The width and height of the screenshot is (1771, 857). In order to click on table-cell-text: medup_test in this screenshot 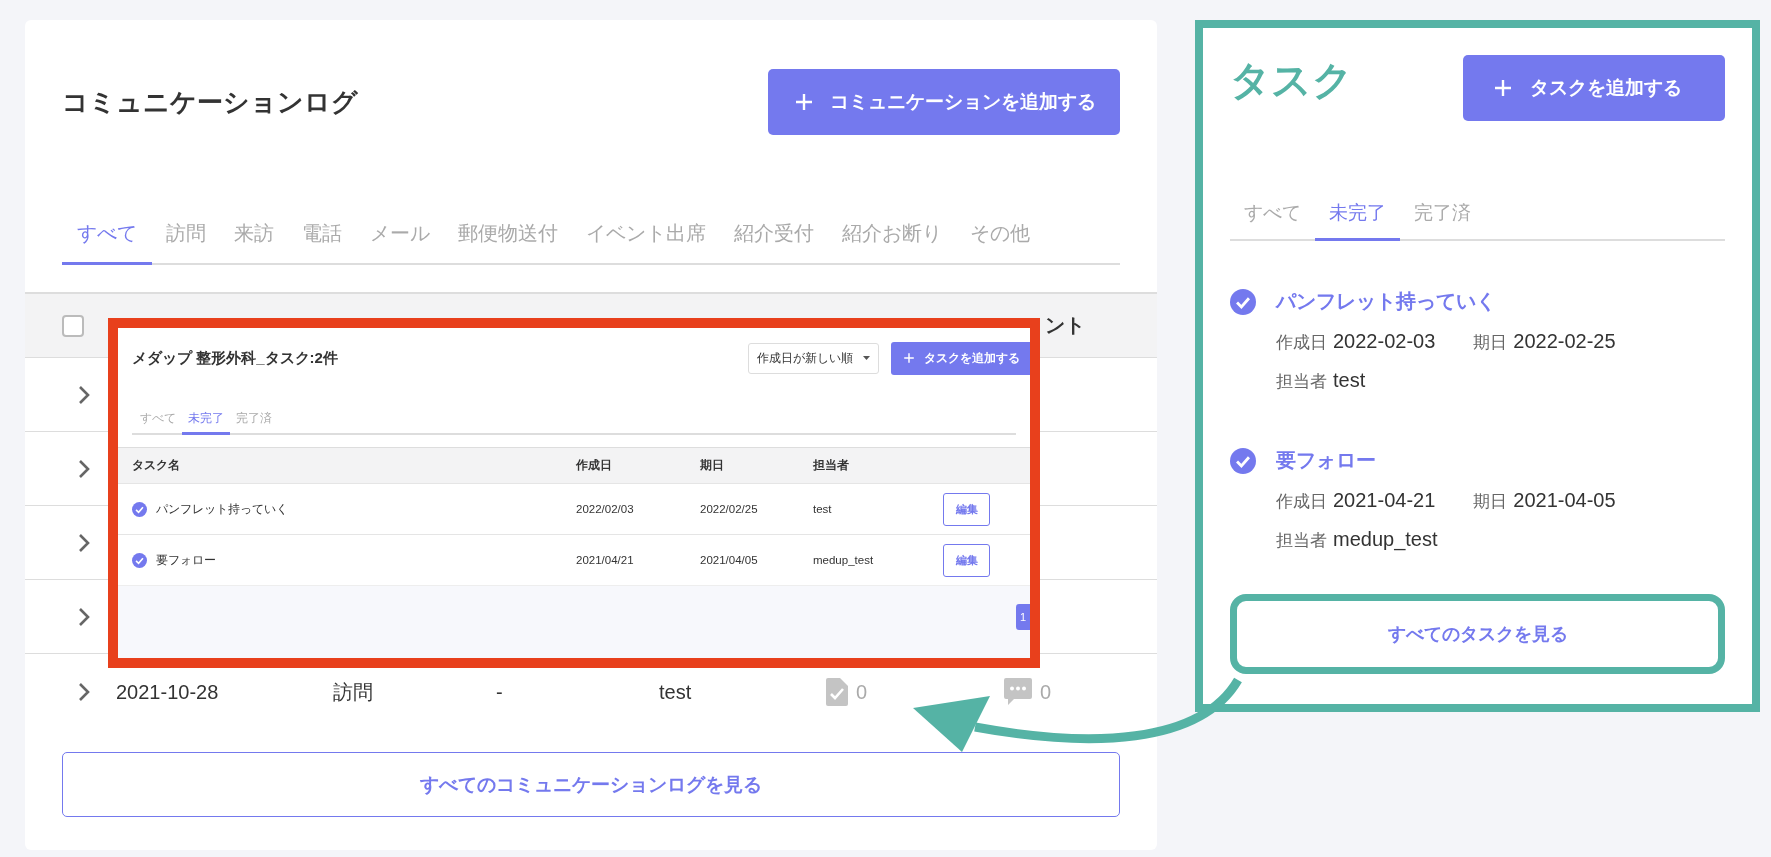, I will do `click(844, 560)`.